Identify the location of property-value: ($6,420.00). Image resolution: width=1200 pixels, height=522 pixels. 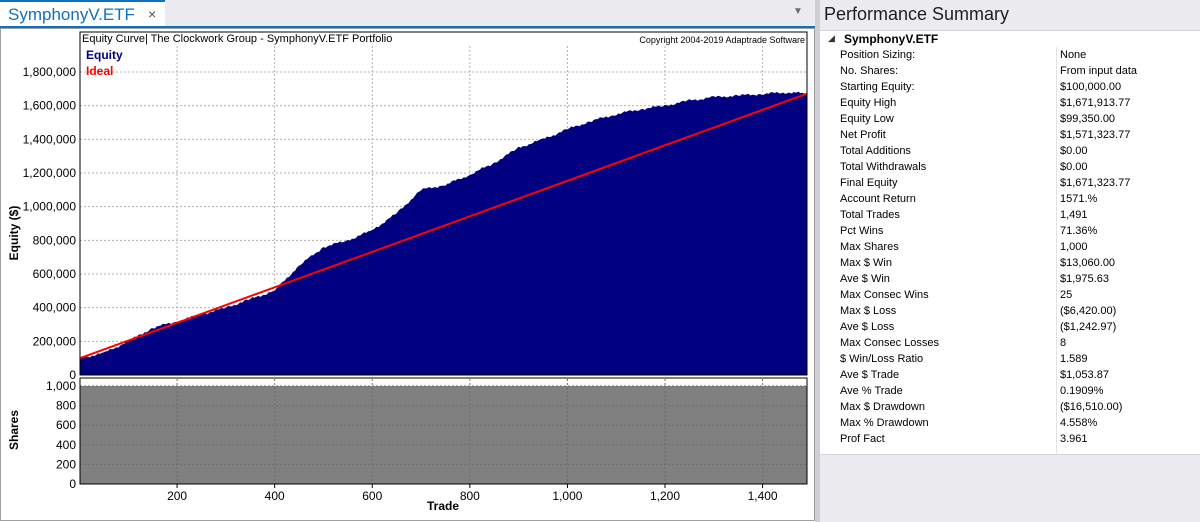
(1088, 311).